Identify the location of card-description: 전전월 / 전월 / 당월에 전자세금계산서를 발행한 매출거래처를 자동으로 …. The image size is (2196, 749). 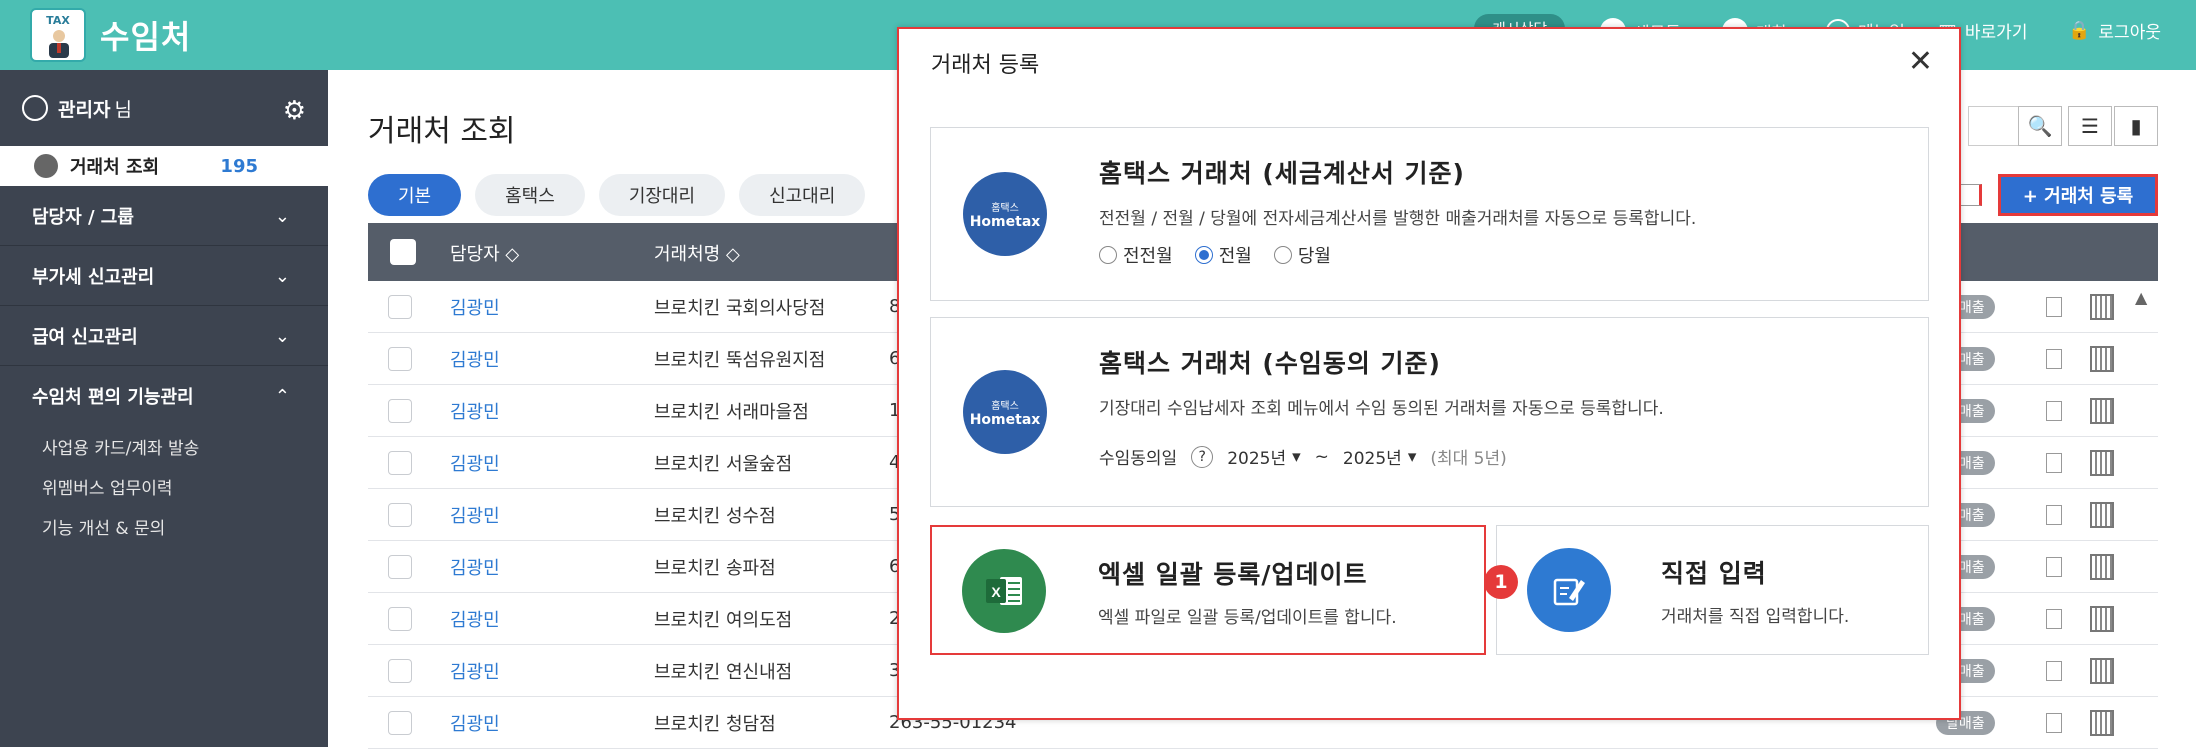
(1398, 219).